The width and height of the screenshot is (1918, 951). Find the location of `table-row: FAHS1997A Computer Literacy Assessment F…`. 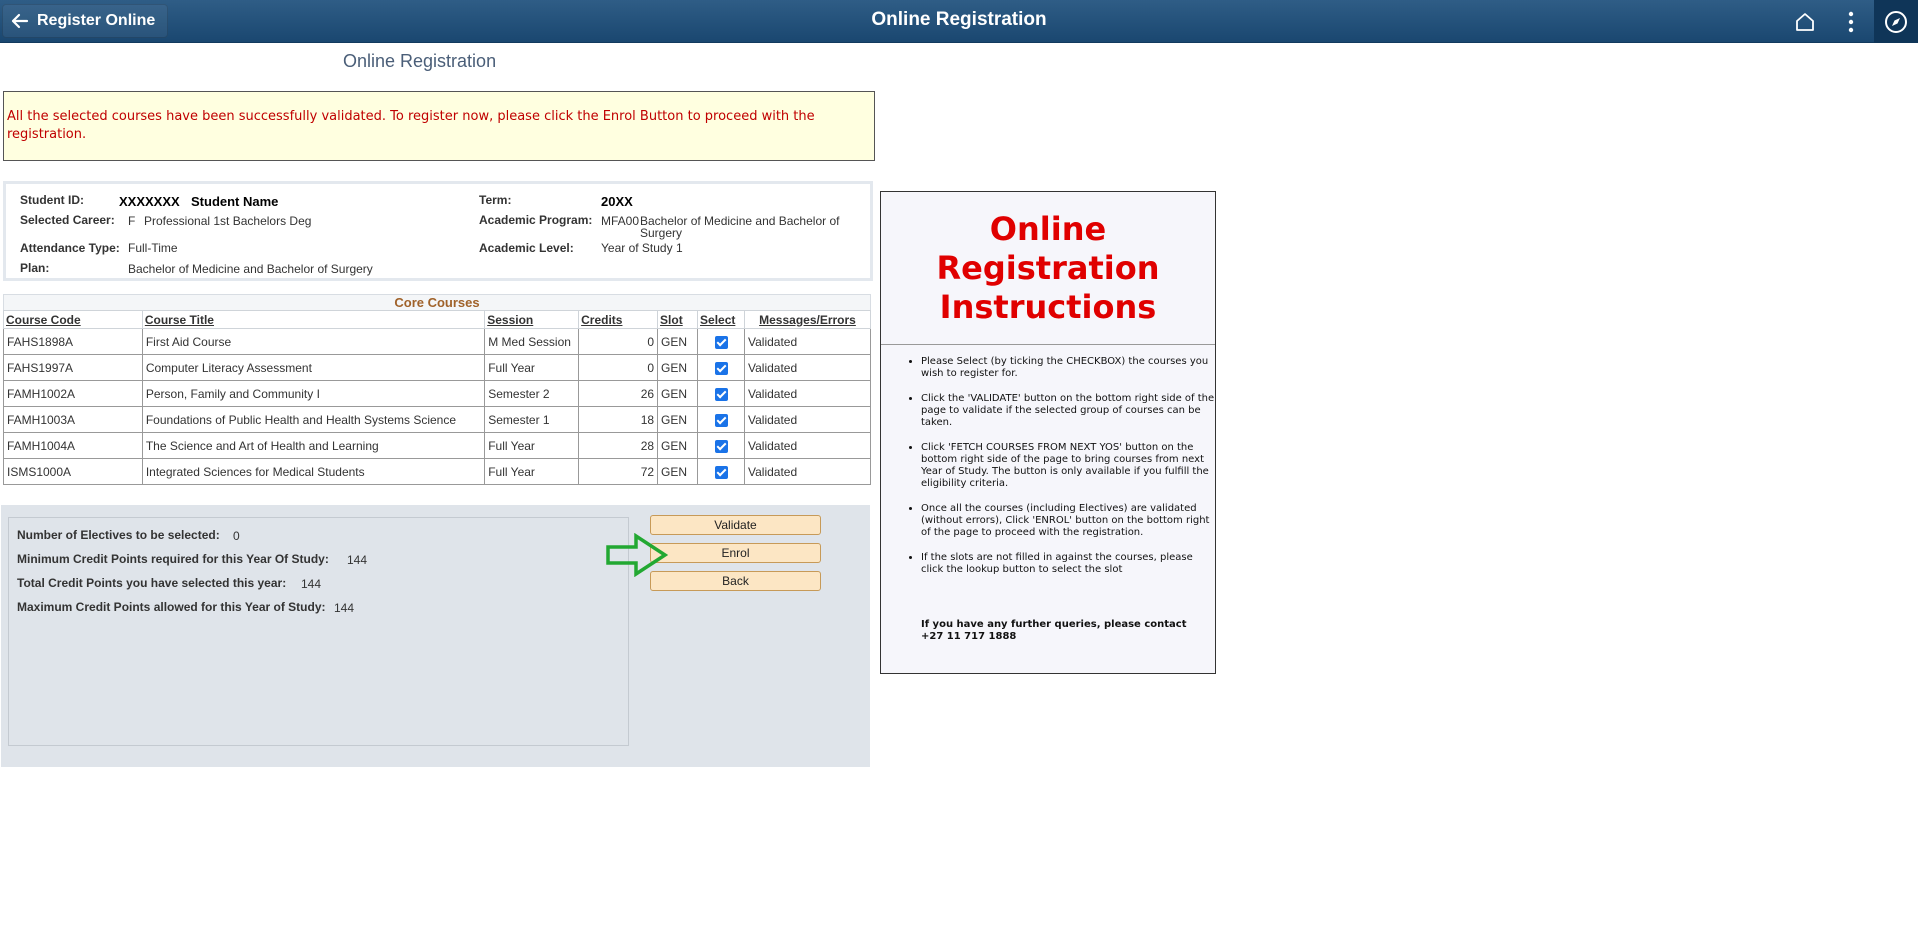

table-row: FAHS1997A Computer Literacy Assessment F… is located at coordinates (437, 367).